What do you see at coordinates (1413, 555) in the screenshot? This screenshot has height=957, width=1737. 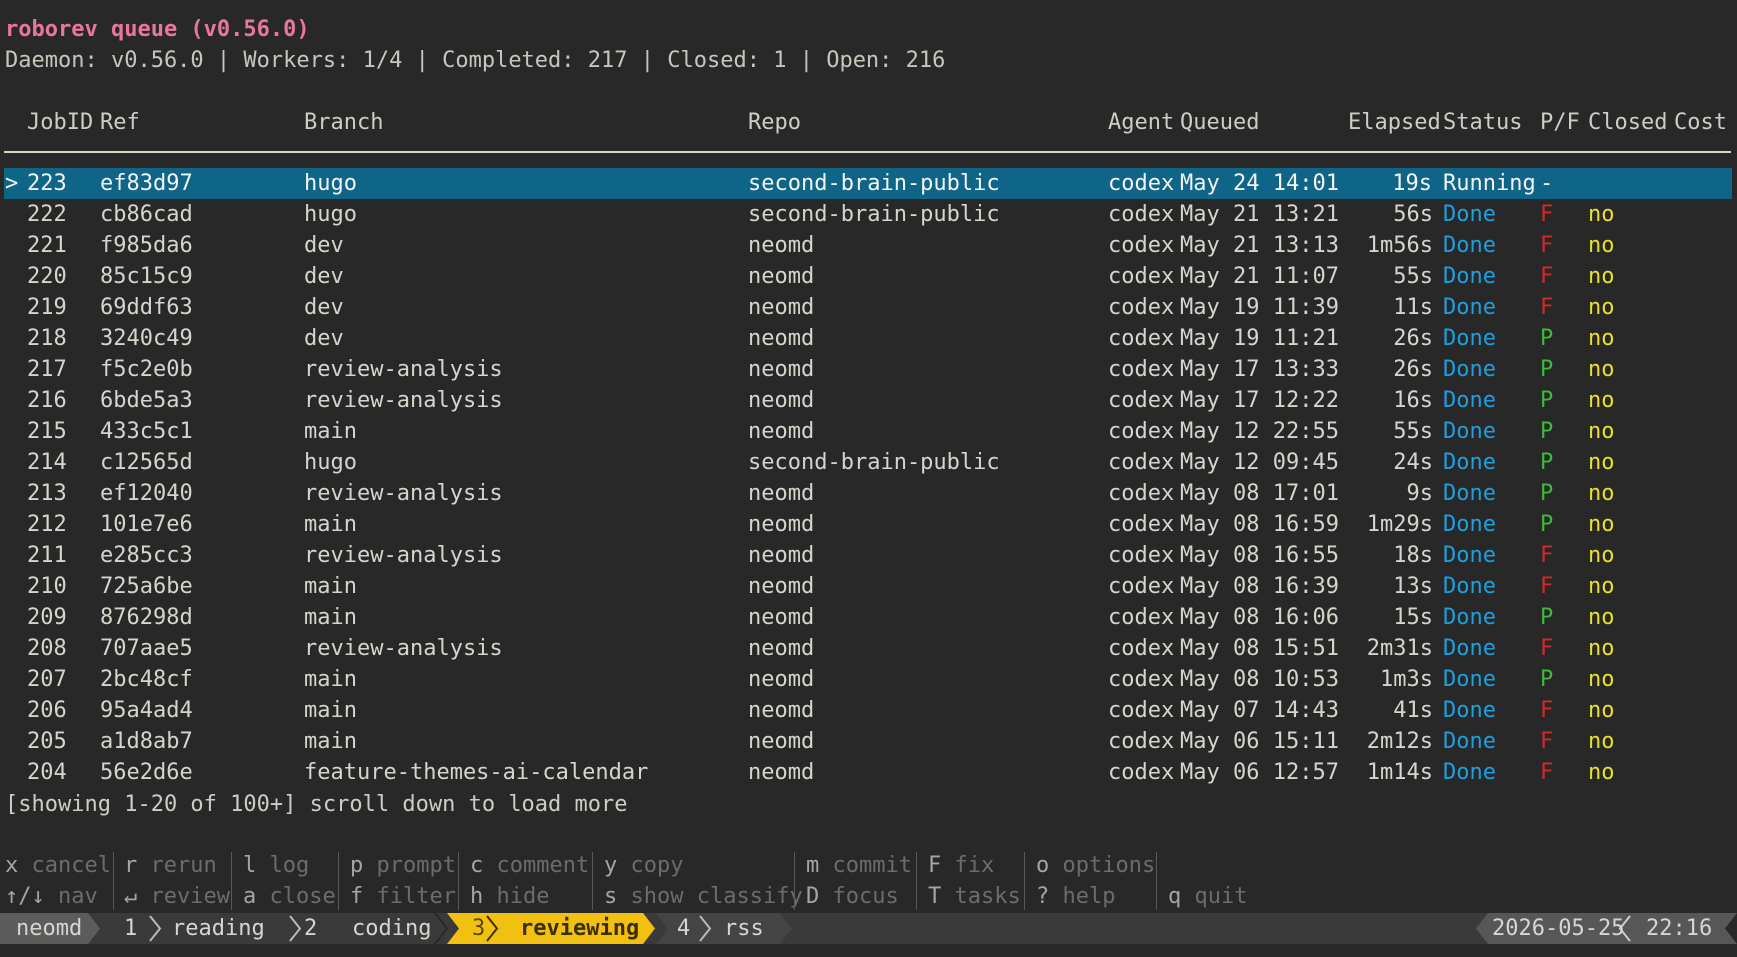 I see `cell-elapsed: 18s` at bounding box center [1413, 555].